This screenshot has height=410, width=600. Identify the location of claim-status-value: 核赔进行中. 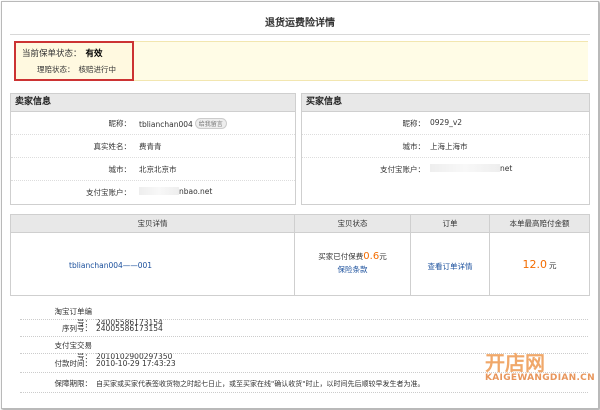
(97, 69).